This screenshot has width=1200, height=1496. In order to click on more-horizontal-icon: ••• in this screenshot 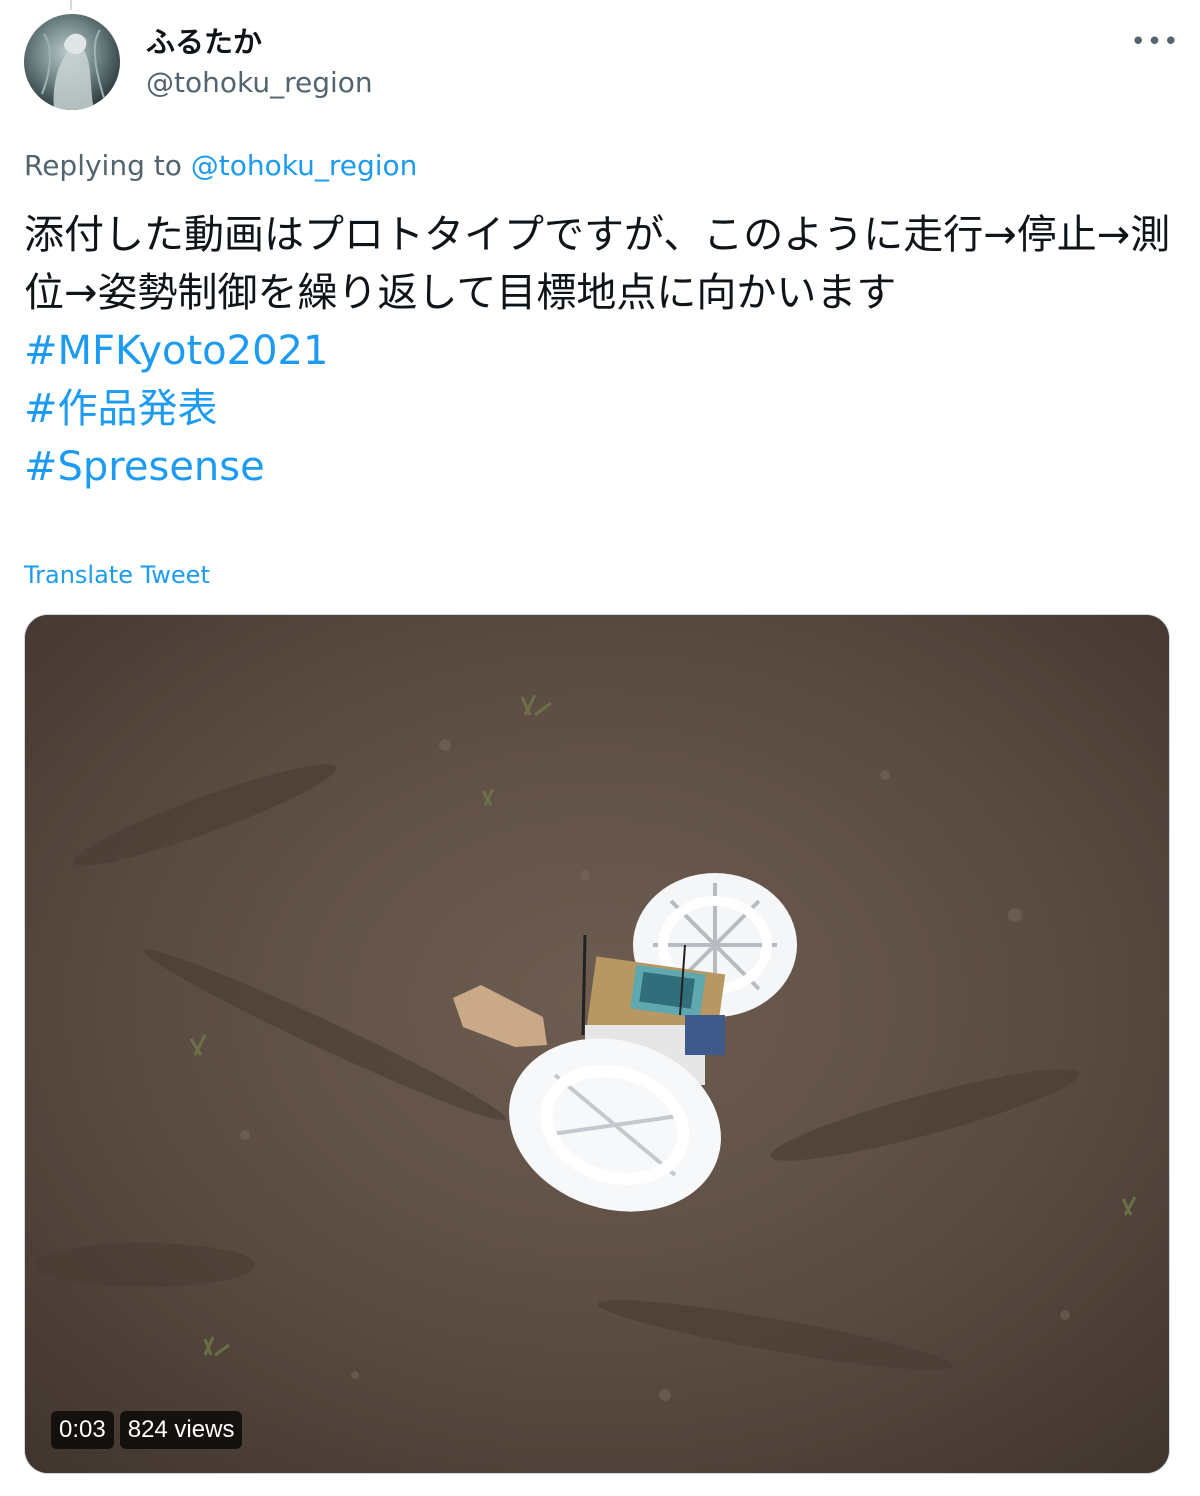, I will do `click(1155, 42)`.